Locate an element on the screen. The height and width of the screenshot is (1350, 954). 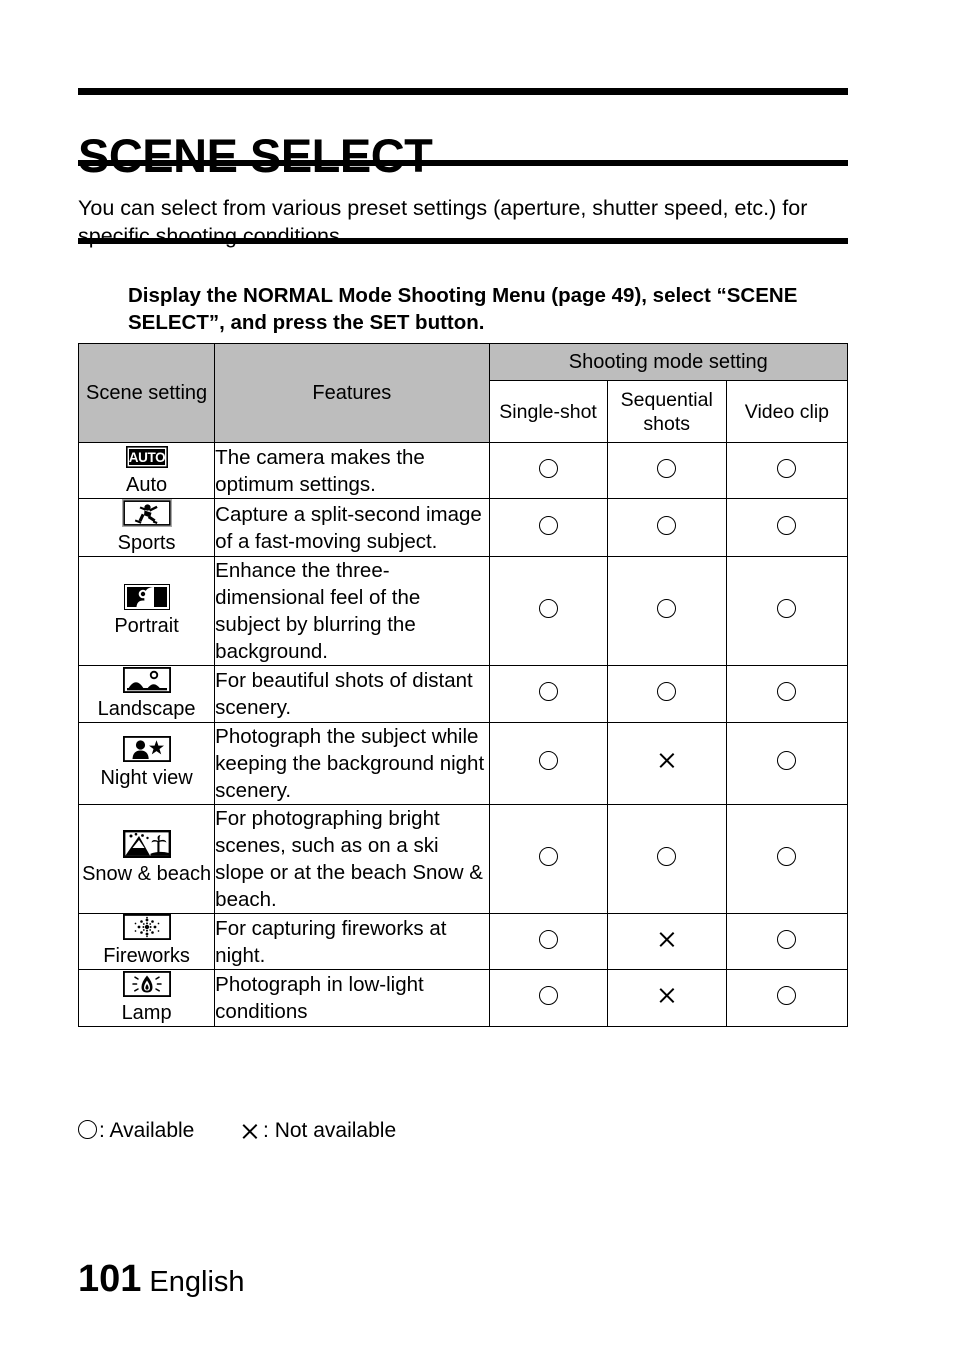
page-title: SCENE SELECT is located at coordinates (255, 156).